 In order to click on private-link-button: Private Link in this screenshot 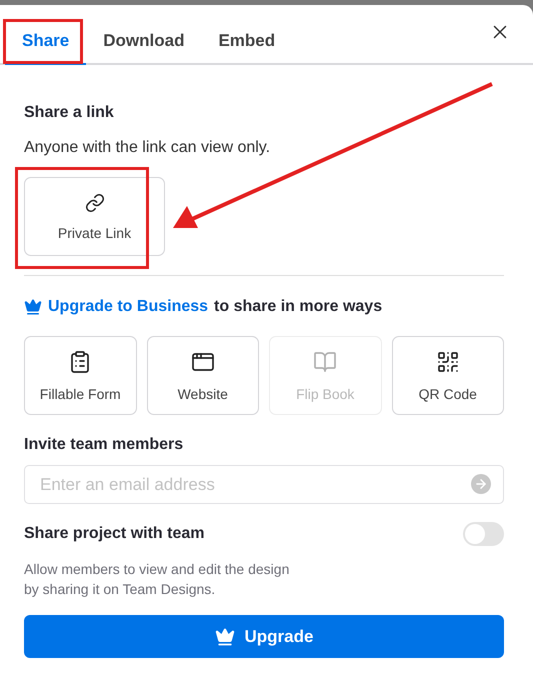, I will do `click(94, 216)`.